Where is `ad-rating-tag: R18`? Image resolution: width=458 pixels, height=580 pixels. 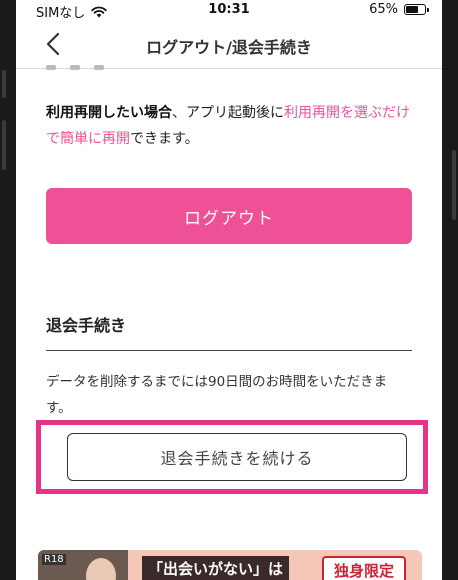
ad-rating-tag: R18 is located at coordinates (54, 559).